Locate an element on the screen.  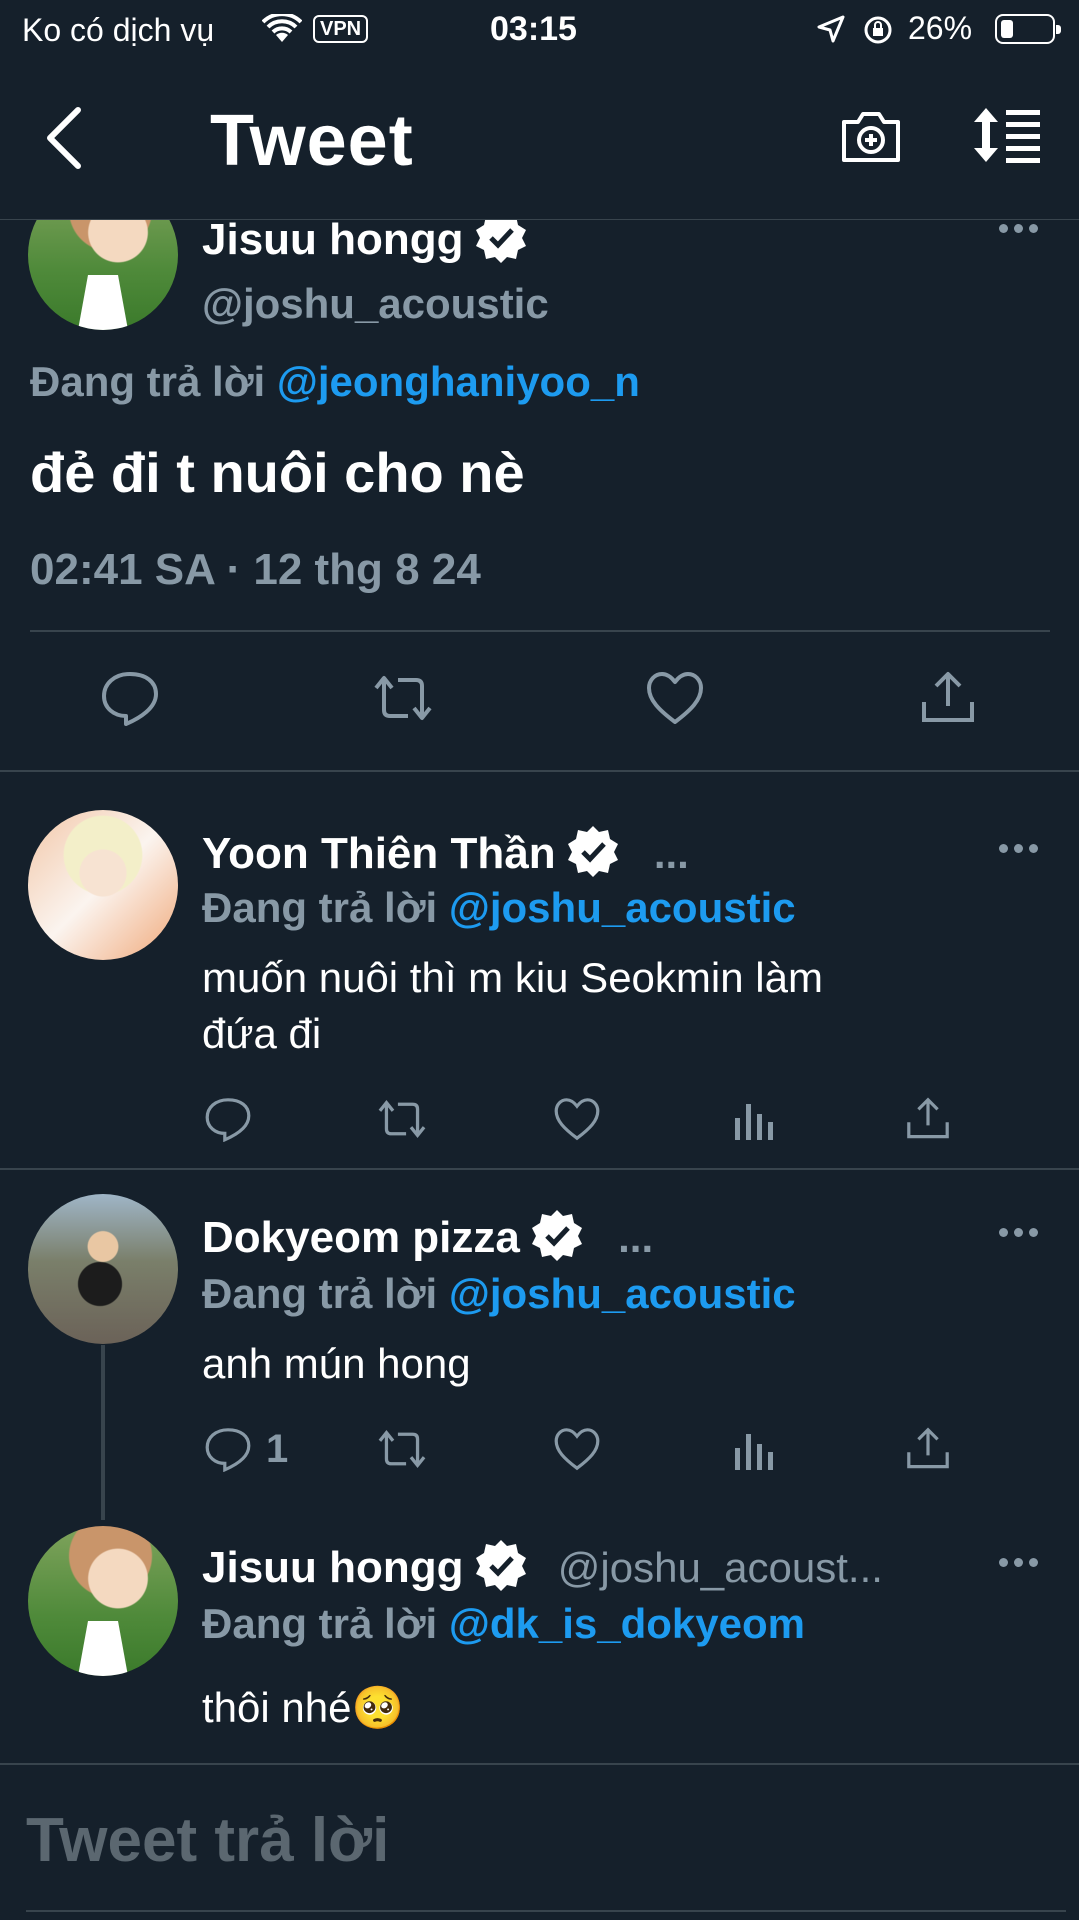
tweet-text: muốn nuôi thì m kiu Seokmin làm đứa đi is located at coordinates (512, 1005).